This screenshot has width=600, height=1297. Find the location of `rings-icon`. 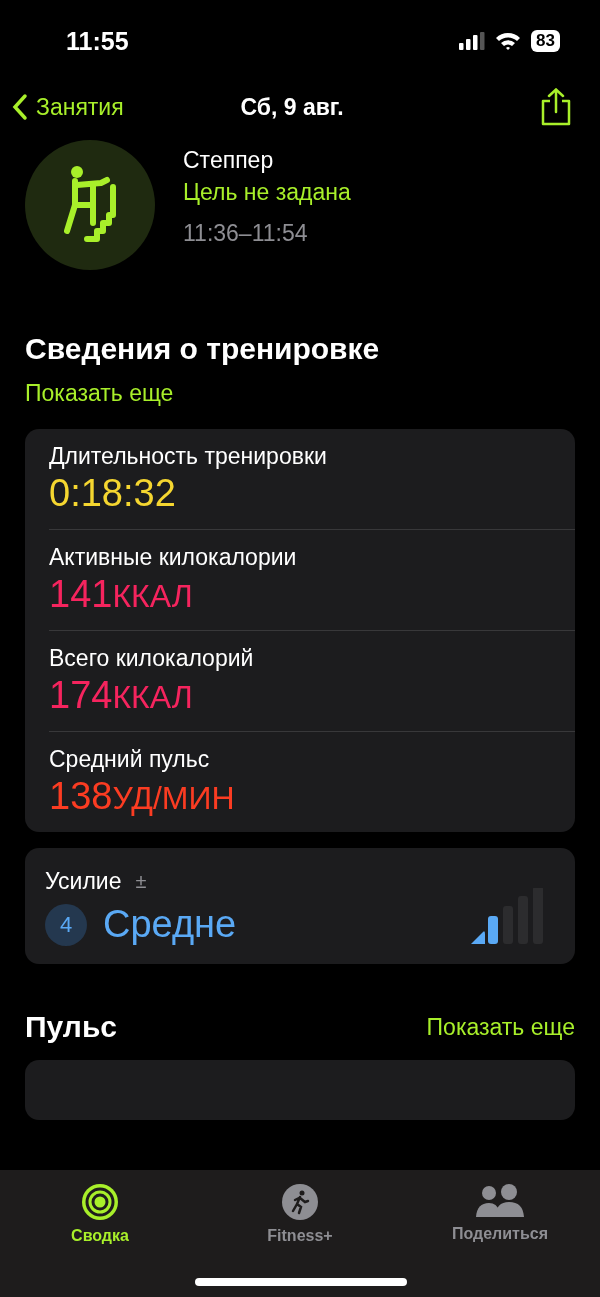

rings-icon is located at coordinates (100, 1202).